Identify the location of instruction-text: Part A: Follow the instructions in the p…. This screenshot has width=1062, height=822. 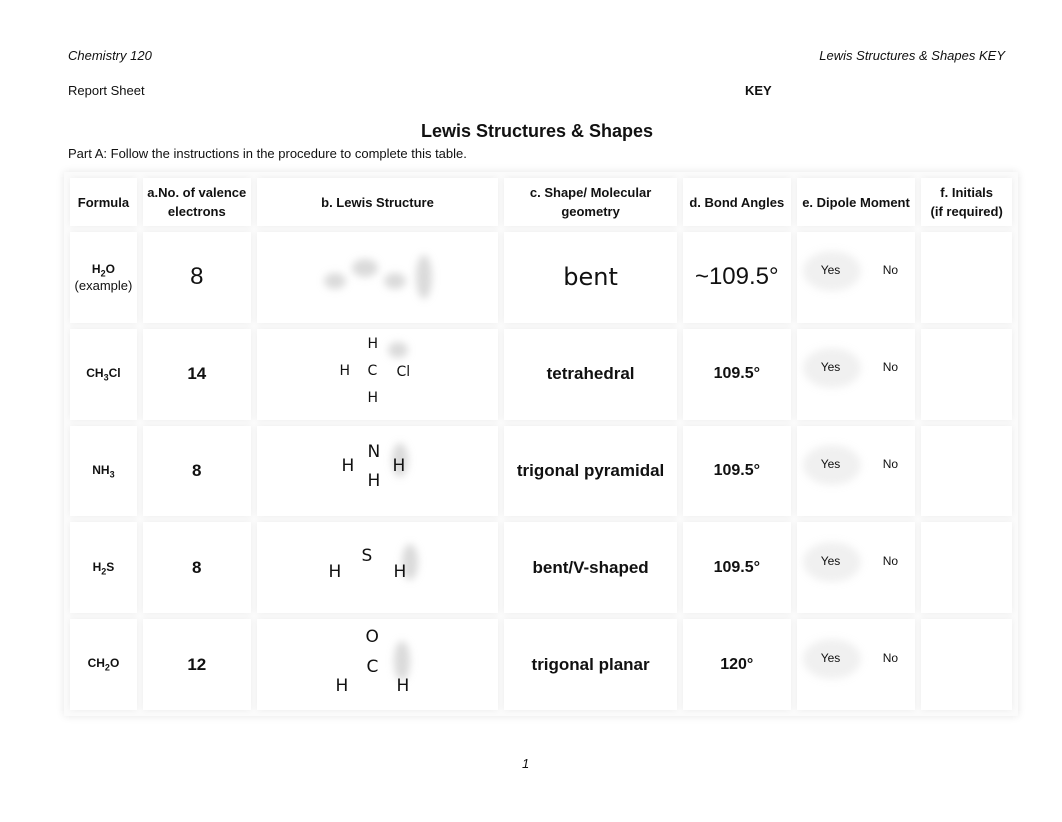
(267, 153).